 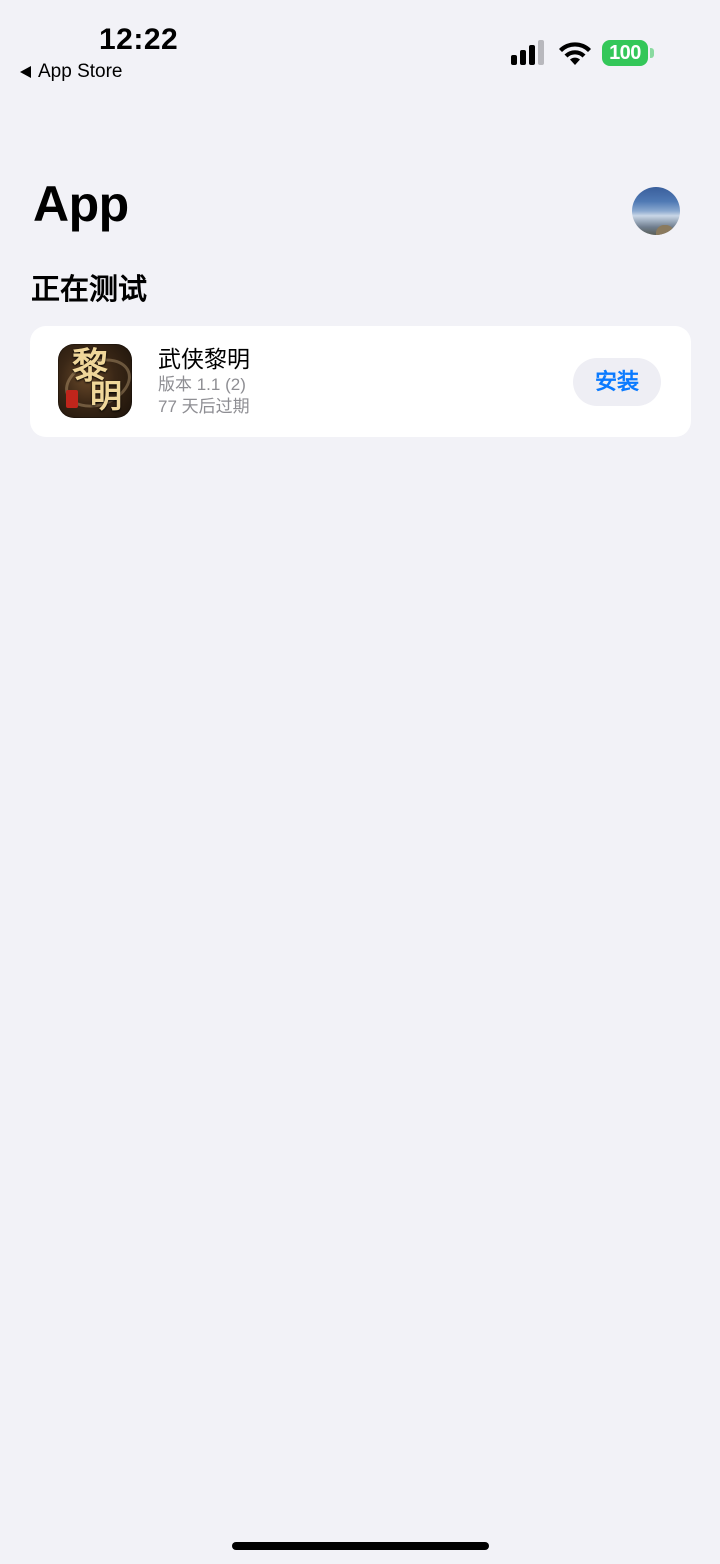 What do you see at coordinates (204, 406) in the screenshot?
I see `app-expiry: 77 天后过期` at bounding box center [204, 406].